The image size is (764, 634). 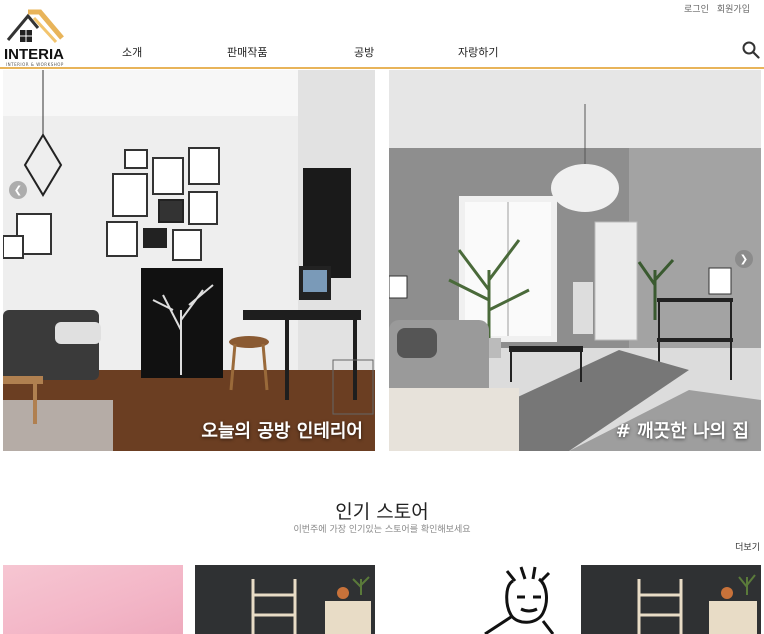 I want to click on login-link: 로그인, so click(x=696, y=8).